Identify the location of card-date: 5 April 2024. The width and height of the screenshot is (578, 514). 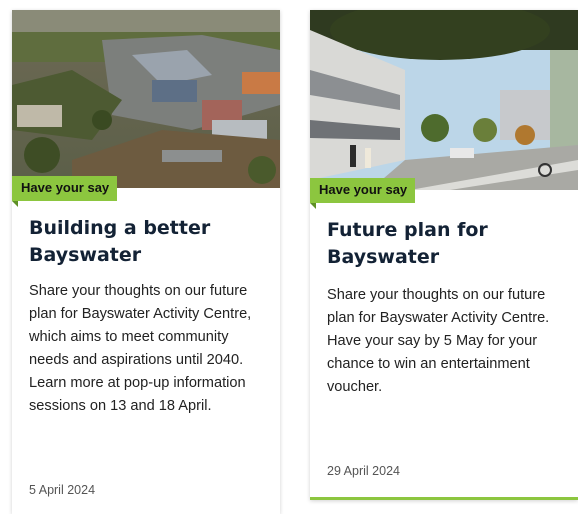
(62, 490).